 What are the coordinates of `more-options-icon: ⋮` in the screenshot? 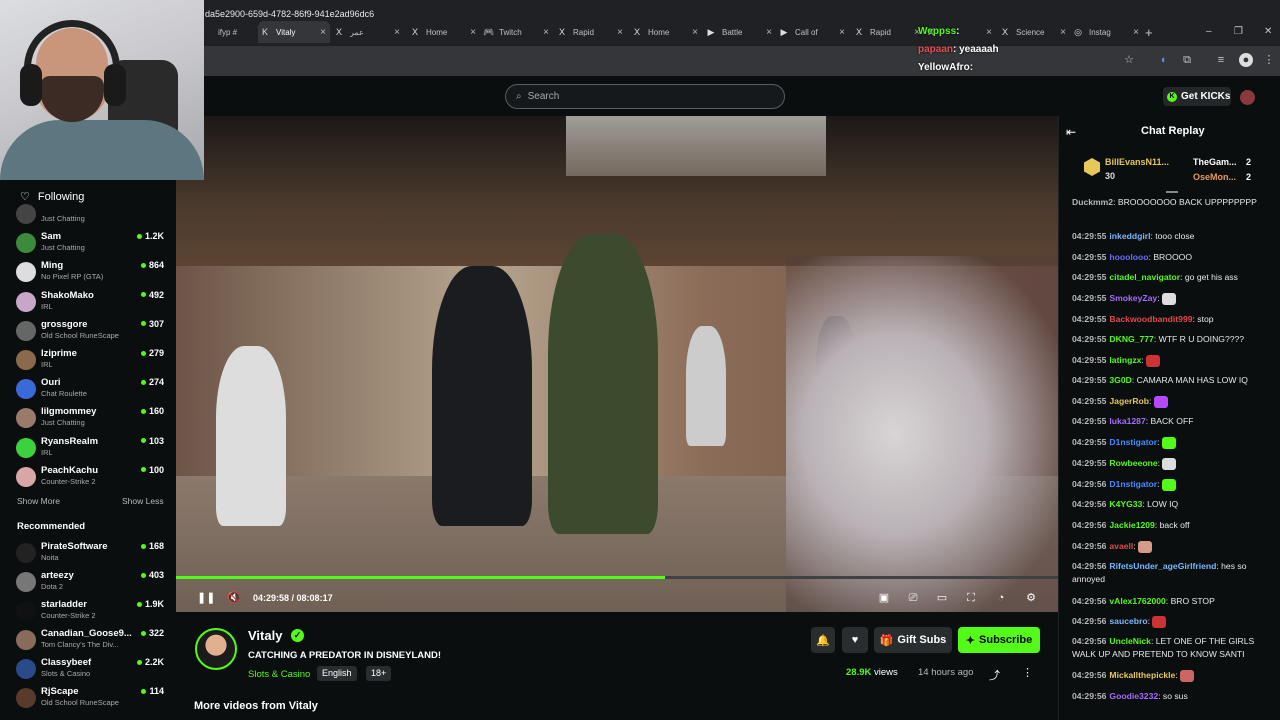 It's located at (1027, 672).